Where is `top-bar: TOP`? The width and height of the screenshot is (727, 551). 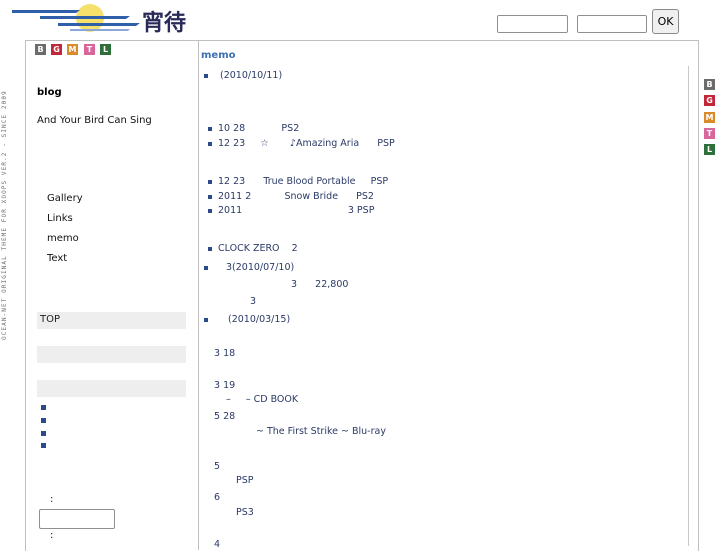 top-bar: TOP is located at coordinates (111, 320).